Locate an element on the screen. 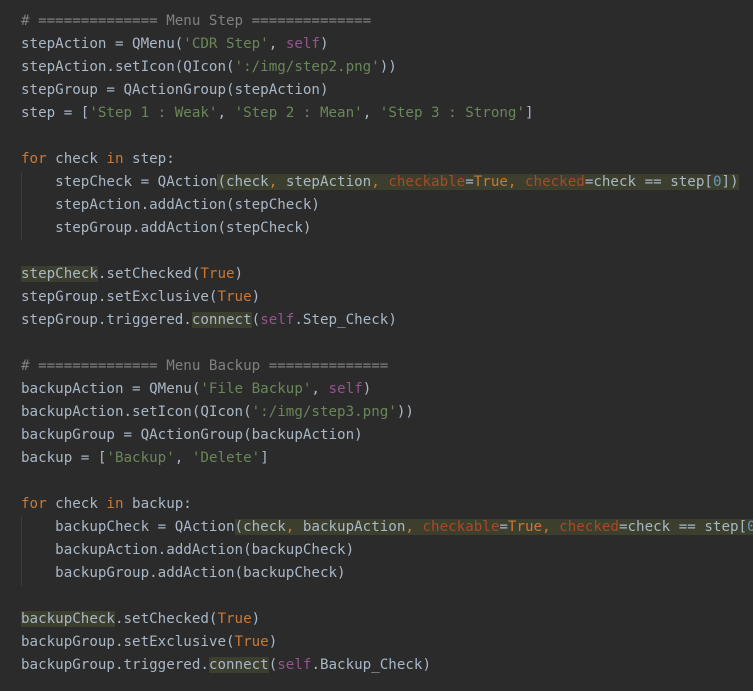 This screenshot has height=691, width=753. code-line: for check in step: is located at coordinates (98, 159).